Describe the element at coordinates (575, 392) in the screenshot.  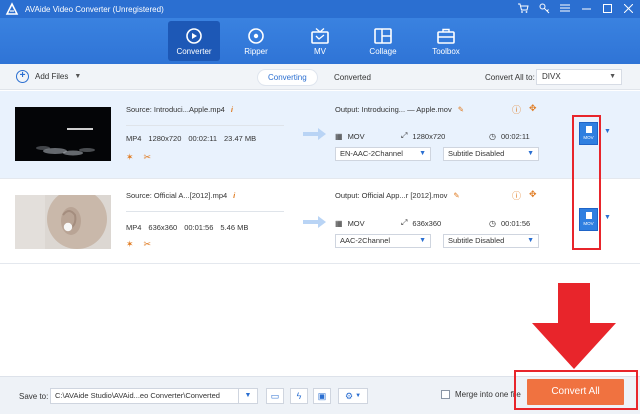
I see `convert-all-button: Convert All` at that location.